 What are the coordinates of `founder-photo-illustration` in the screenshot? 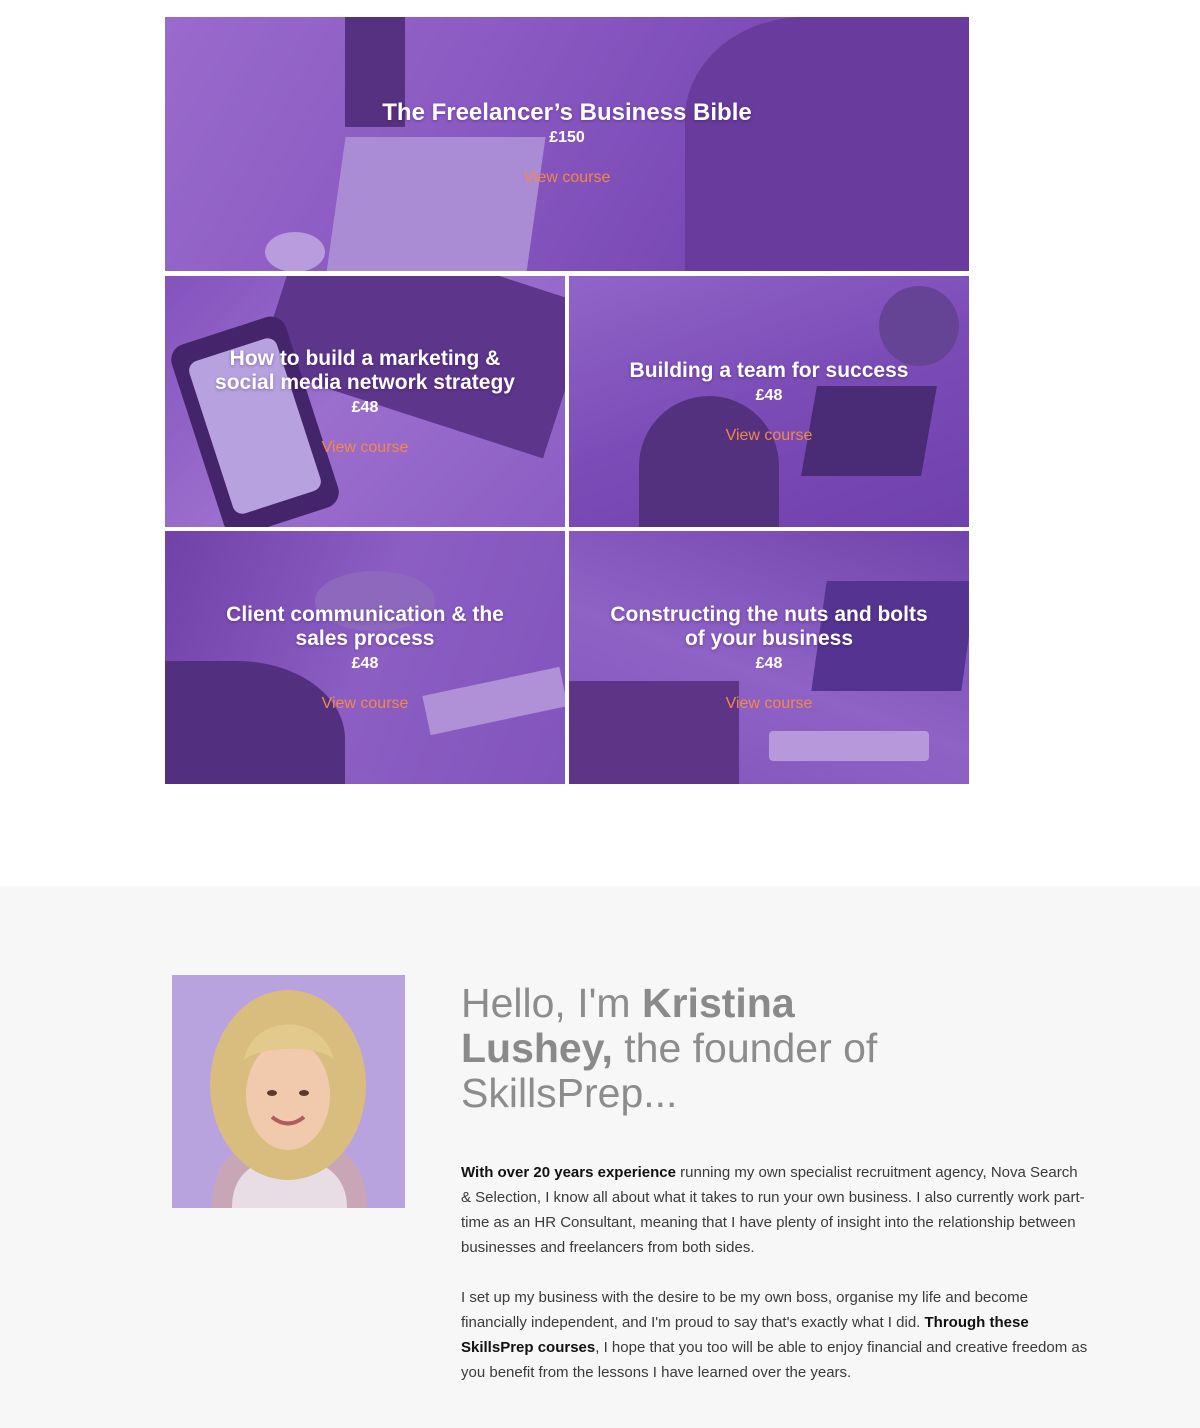 It's located at (288, 1091).